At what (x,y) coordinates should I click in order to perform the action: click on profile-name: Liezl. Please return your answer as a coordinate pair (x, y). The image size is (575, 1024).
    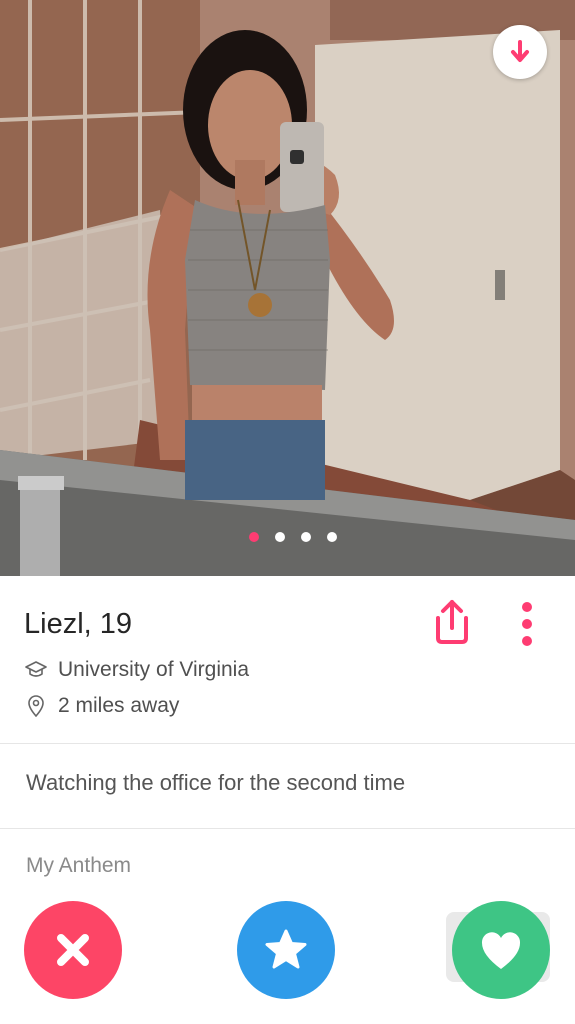
    Looking at the image, I should click on (54, 624).